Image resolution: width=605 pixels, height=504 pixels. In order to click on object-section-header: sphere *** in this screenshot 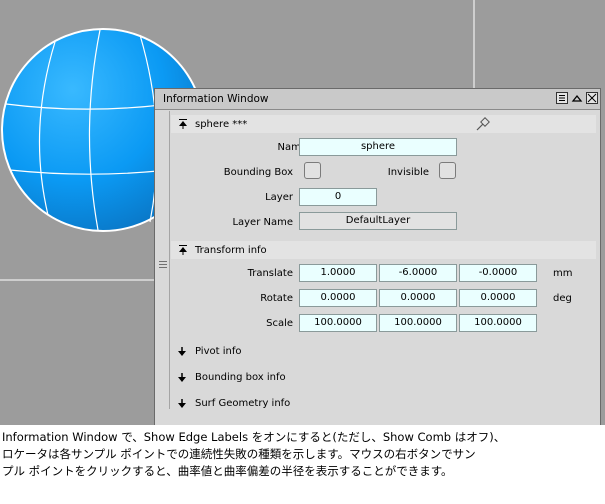, I will do `click(383, 124)`.